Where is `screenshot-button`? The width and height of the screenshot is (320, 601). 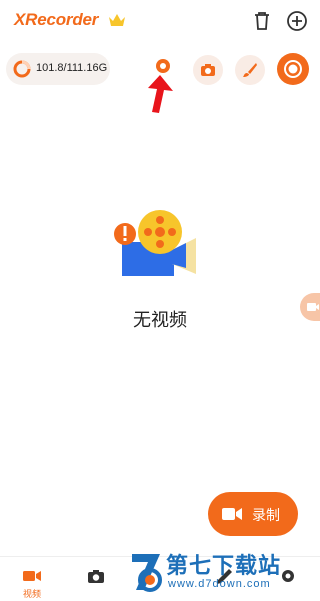 screenshot-button is located at coordinates (208, 70).